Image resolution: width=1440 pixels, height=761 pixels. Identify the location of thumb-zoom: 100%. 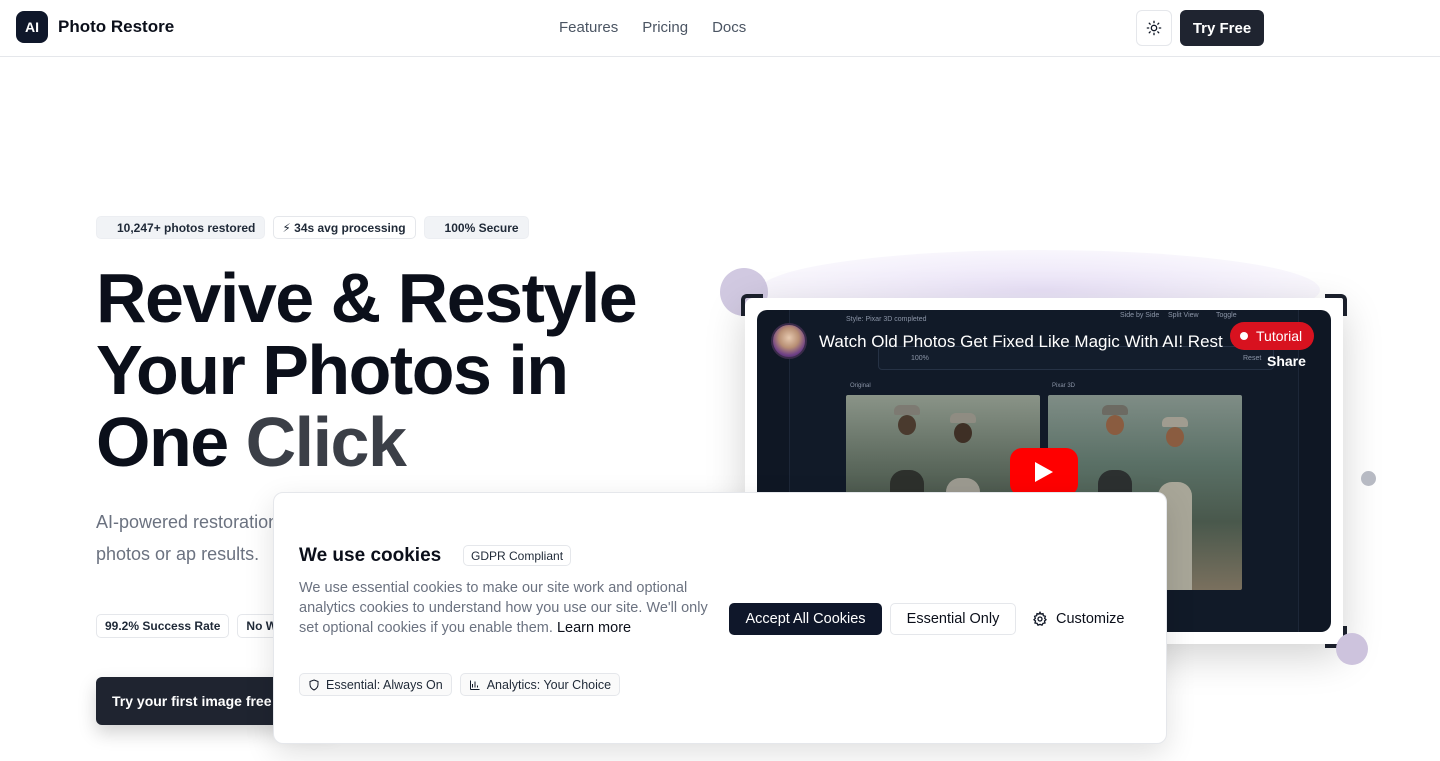
(920, 358).